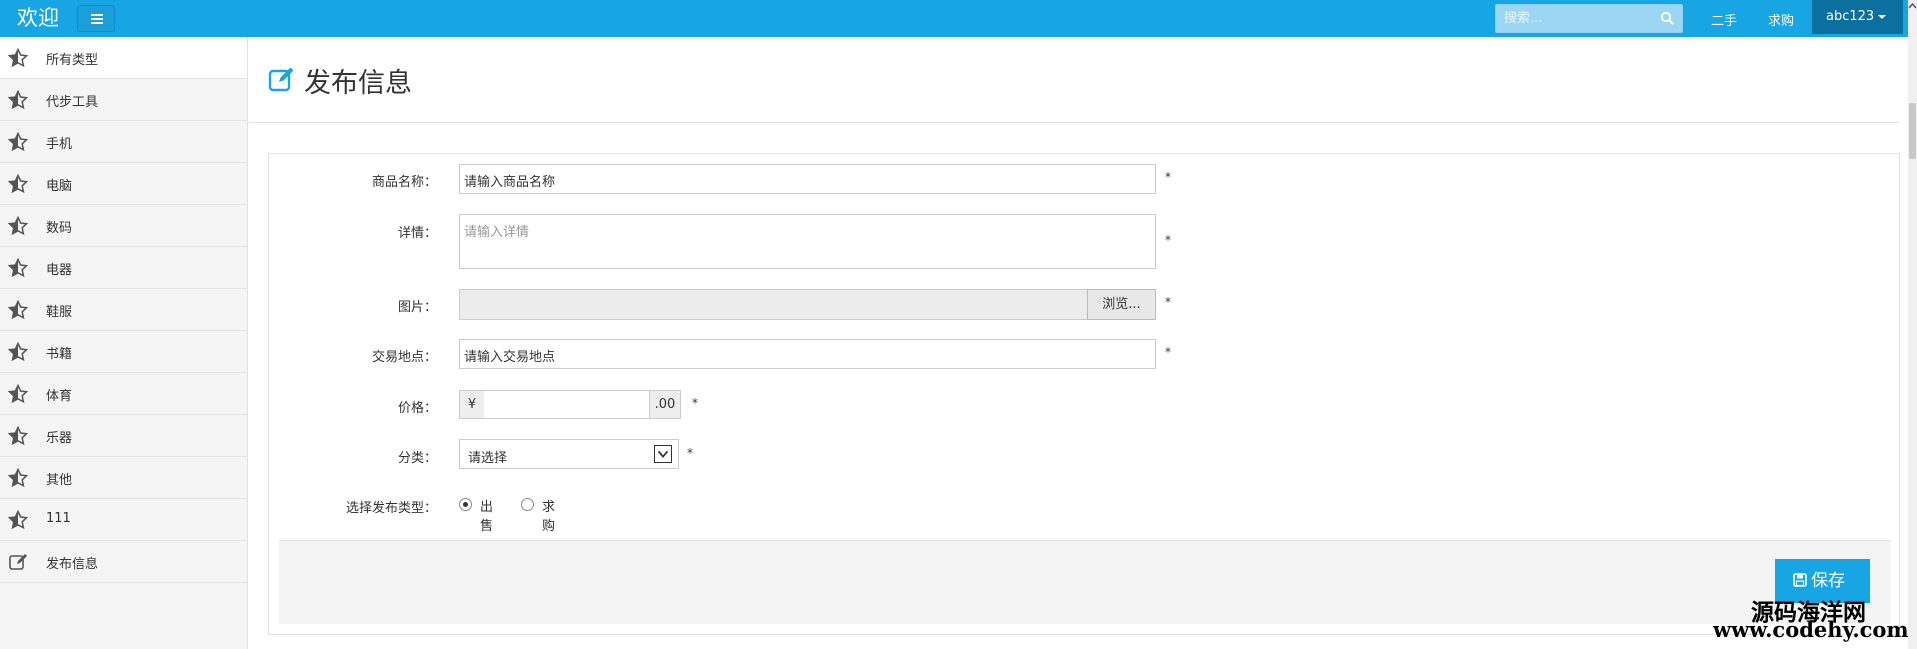 This screenshot has height=649, width=1917. Describe the element at coordinates (417, 307) in the screenshot. I see `image-label: 图片：` at that location.